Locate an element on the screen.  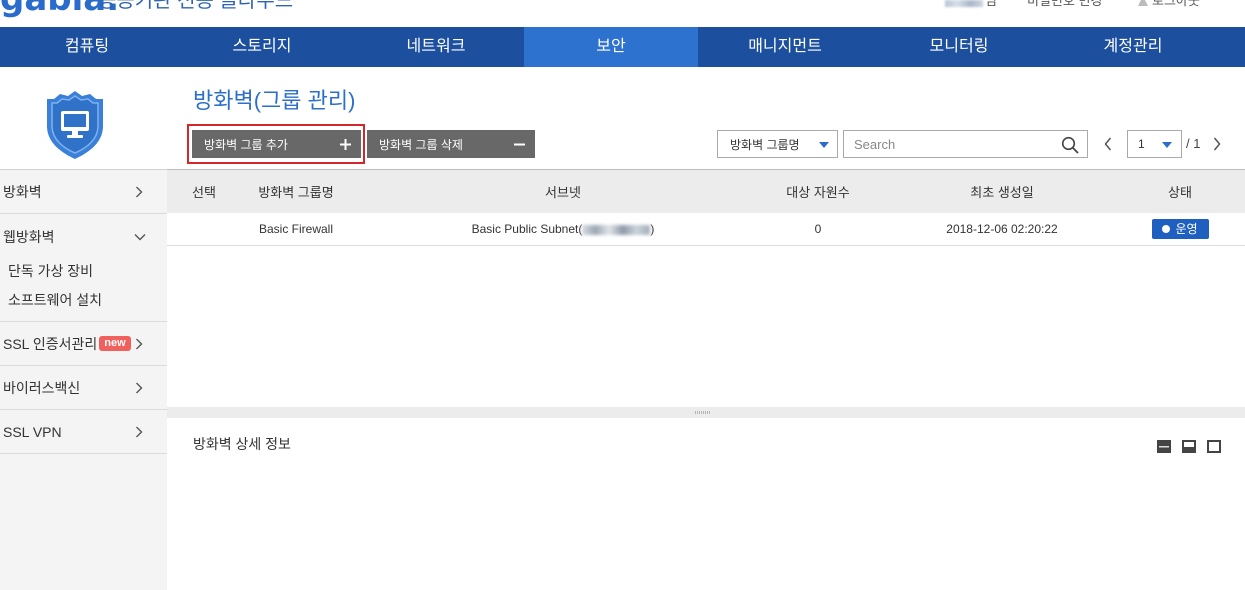
delete-firewall-group-button: 방화벽 그룹 삭제 is located at coordinates (451, 144).